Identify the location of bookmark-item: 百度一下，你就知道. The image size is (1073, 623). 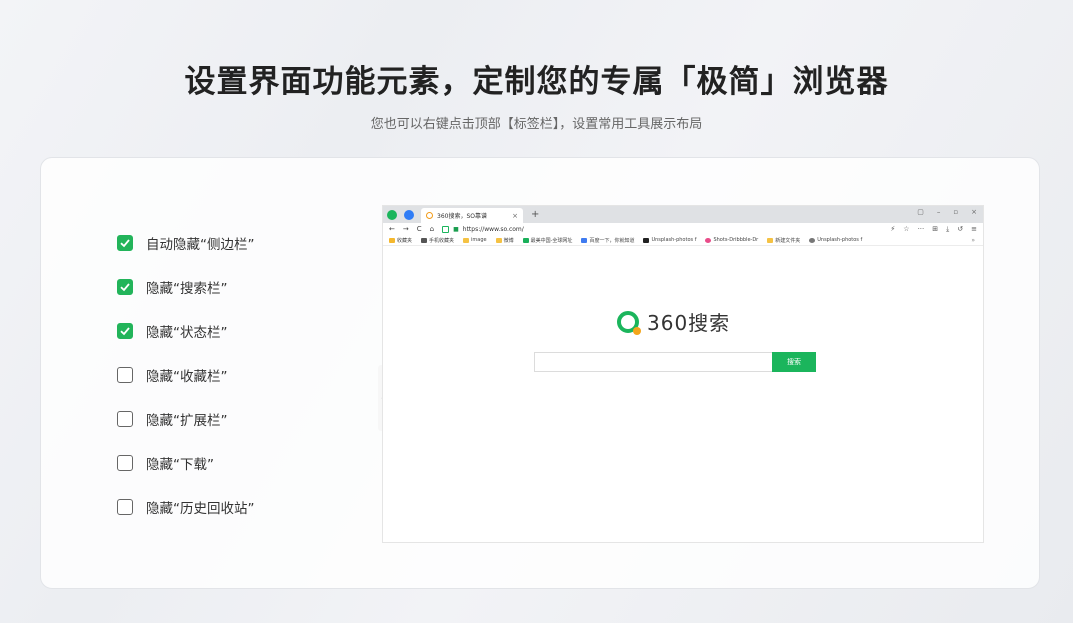
(607, 240).